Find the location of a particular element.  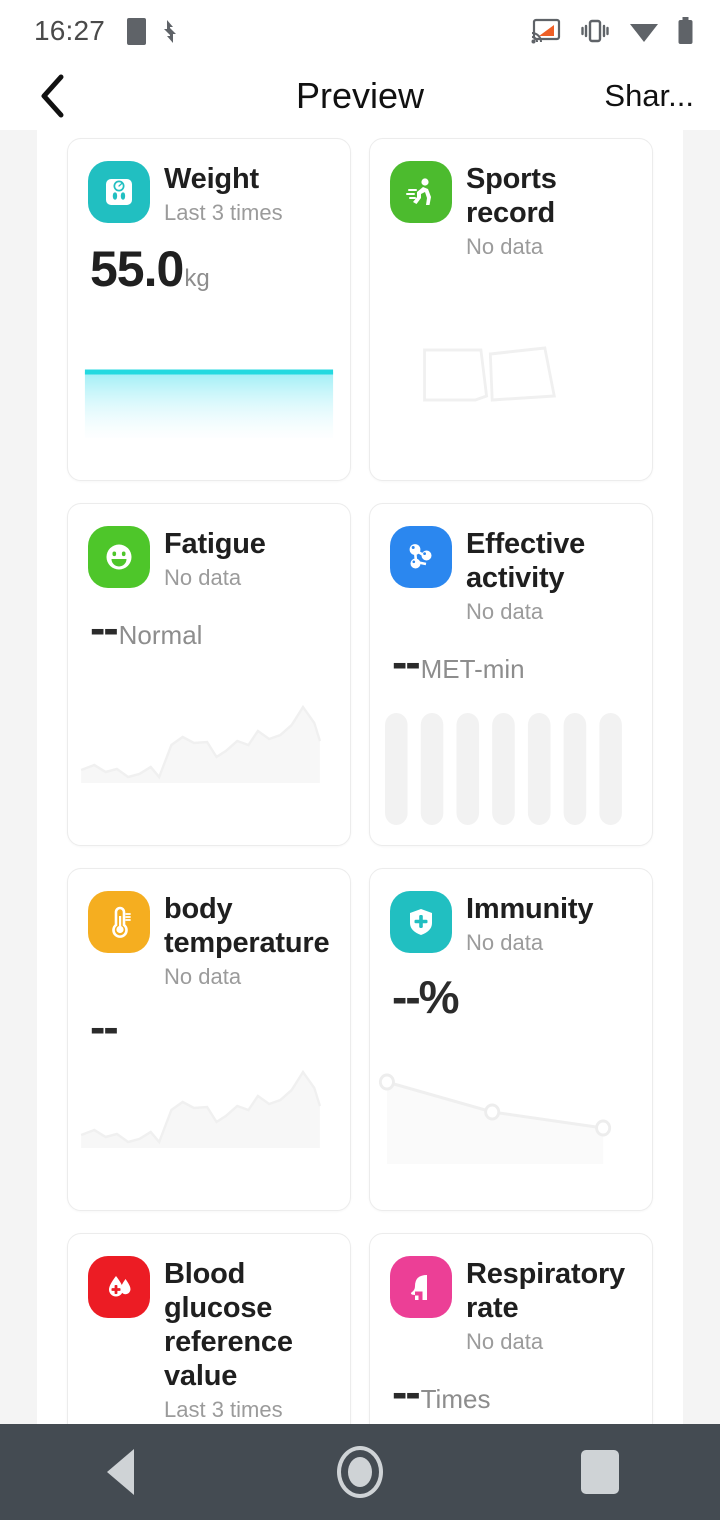

android-nav-bar is located at coordinates (360, 1472).